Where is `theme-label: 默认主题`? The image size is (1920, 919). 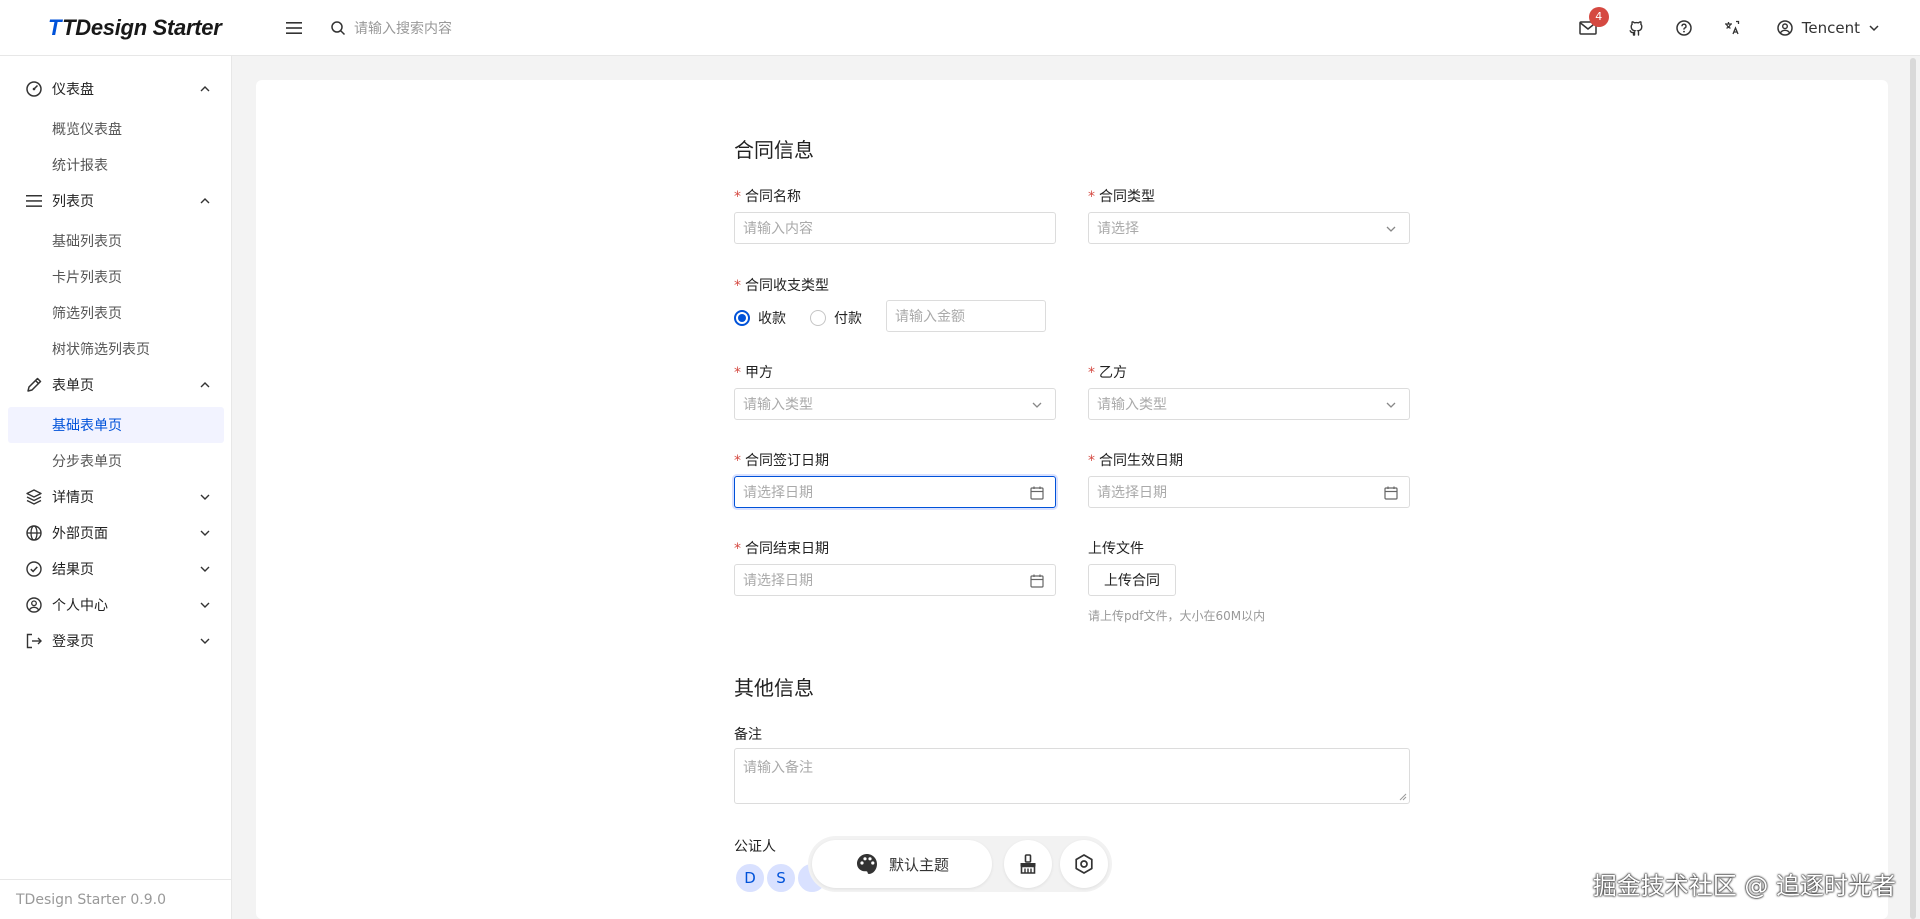 theme-label: 默认主题 is located at coordinates (918, 864).